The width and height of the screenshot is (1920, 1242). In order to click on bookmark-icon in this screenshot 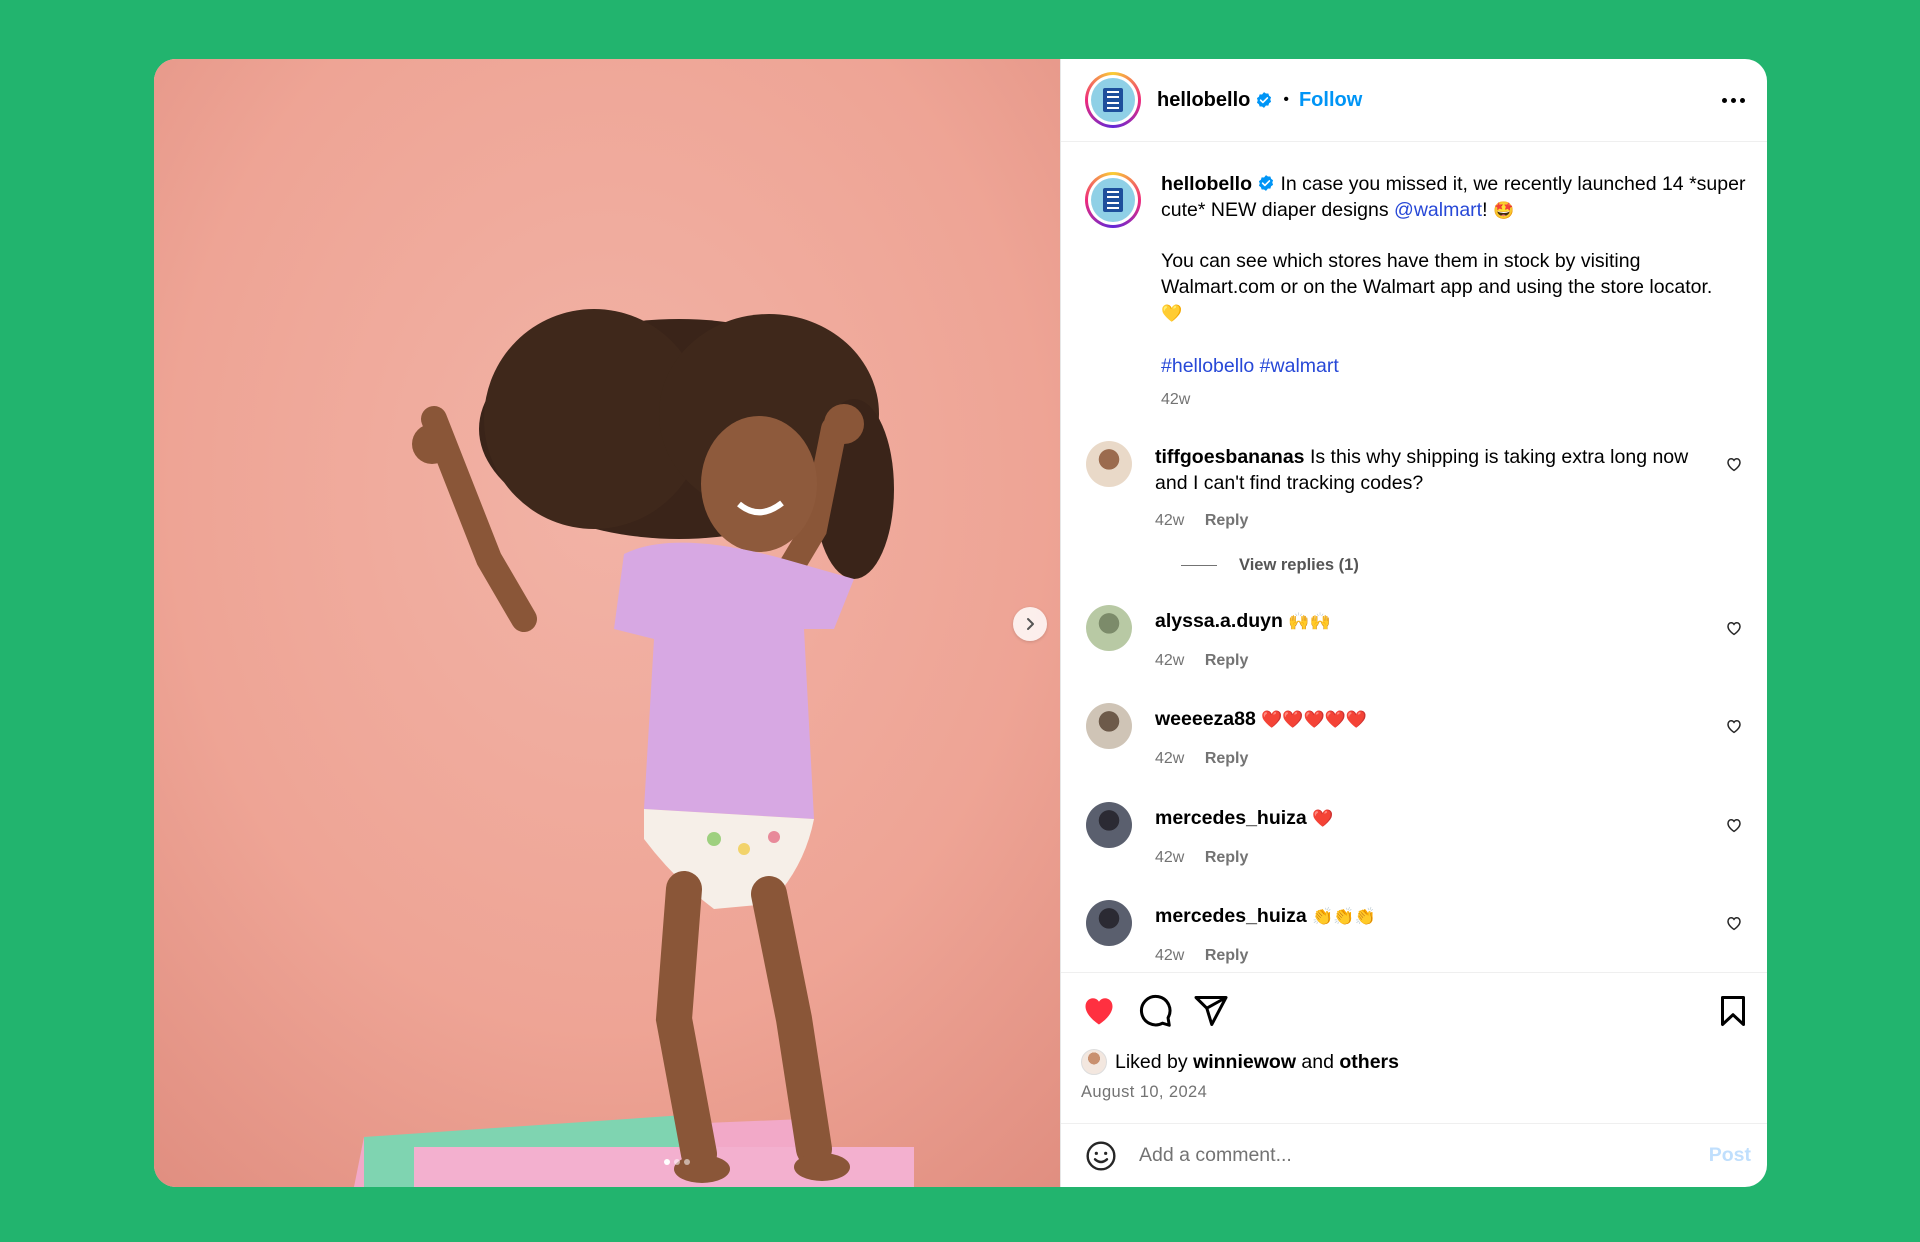, I will do `click(1733, 1011)`.